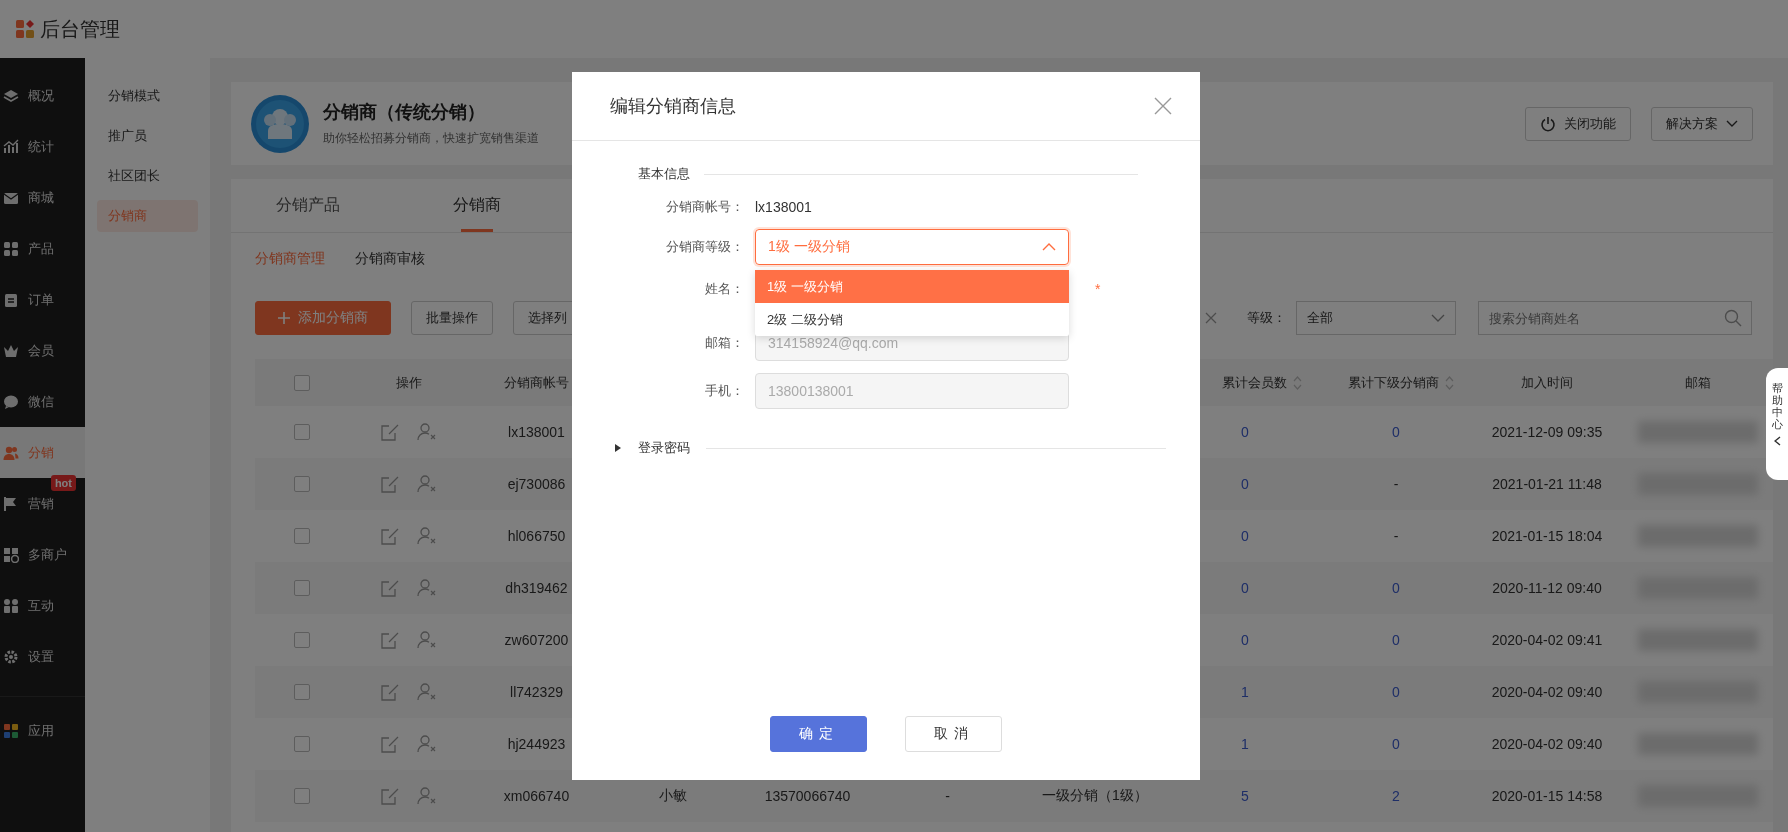 Image resolution: width=1788 pixels, height=832 pixels. I want to click on table-cell: hl066750, so click(536, 536).